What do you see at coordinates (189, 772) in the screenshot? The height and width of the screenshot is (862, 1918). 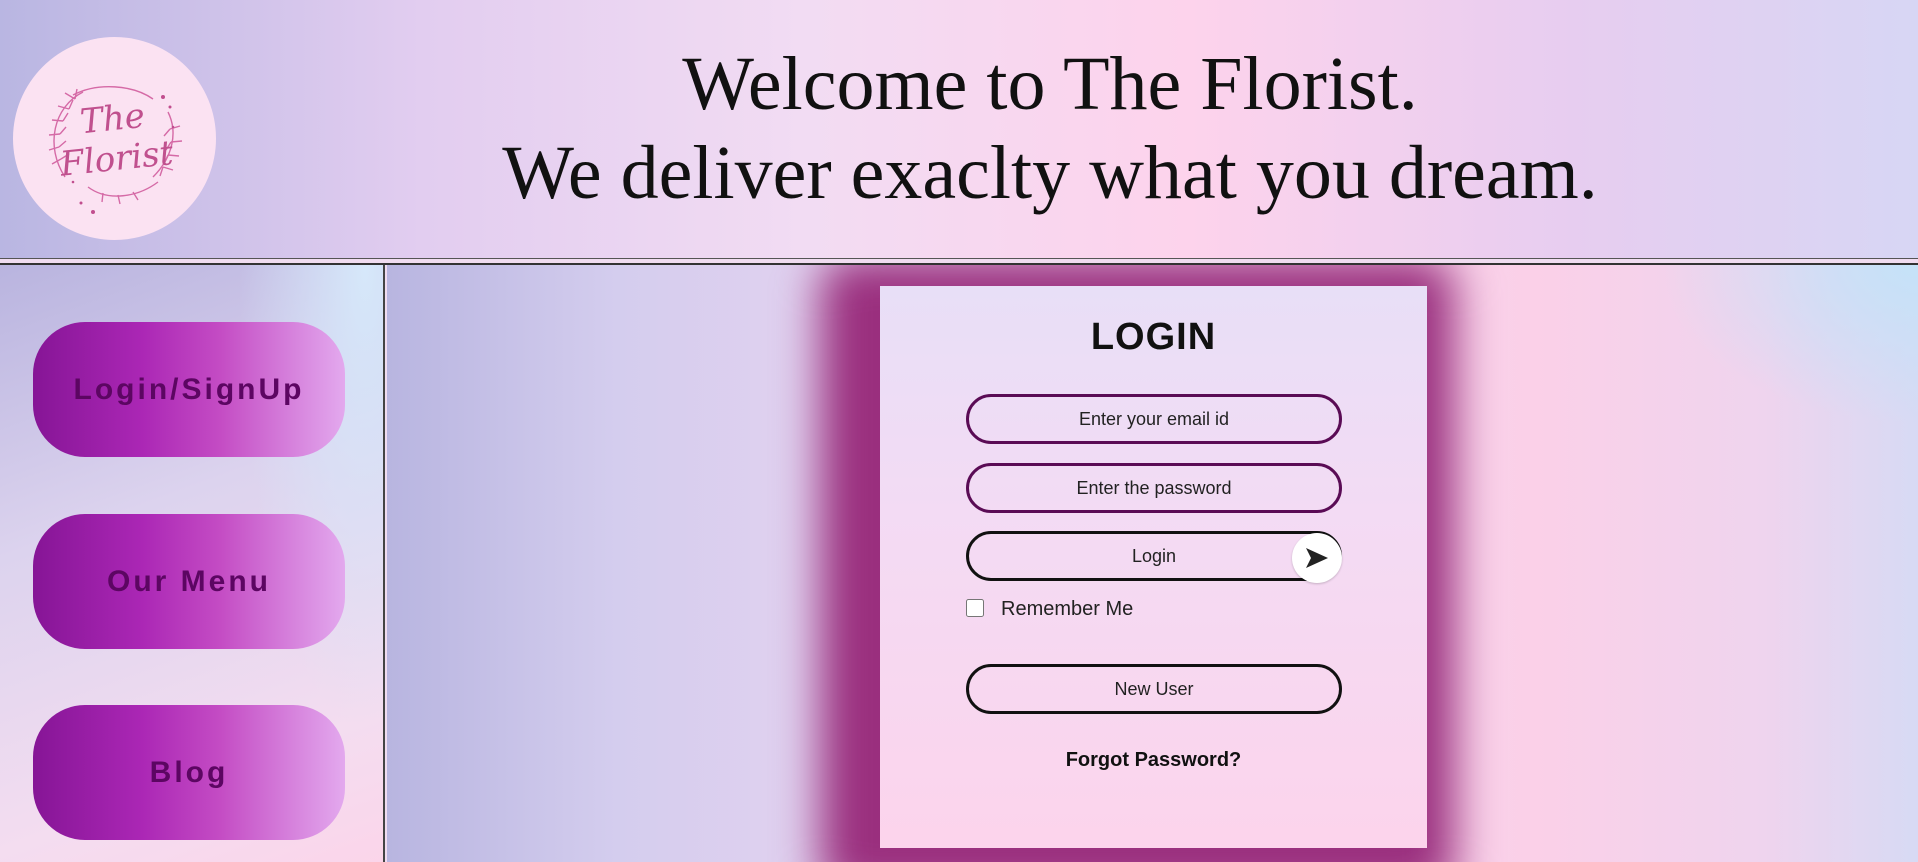 I see `sidebar-item-blog: Blog` at bounding box center [189, 772].